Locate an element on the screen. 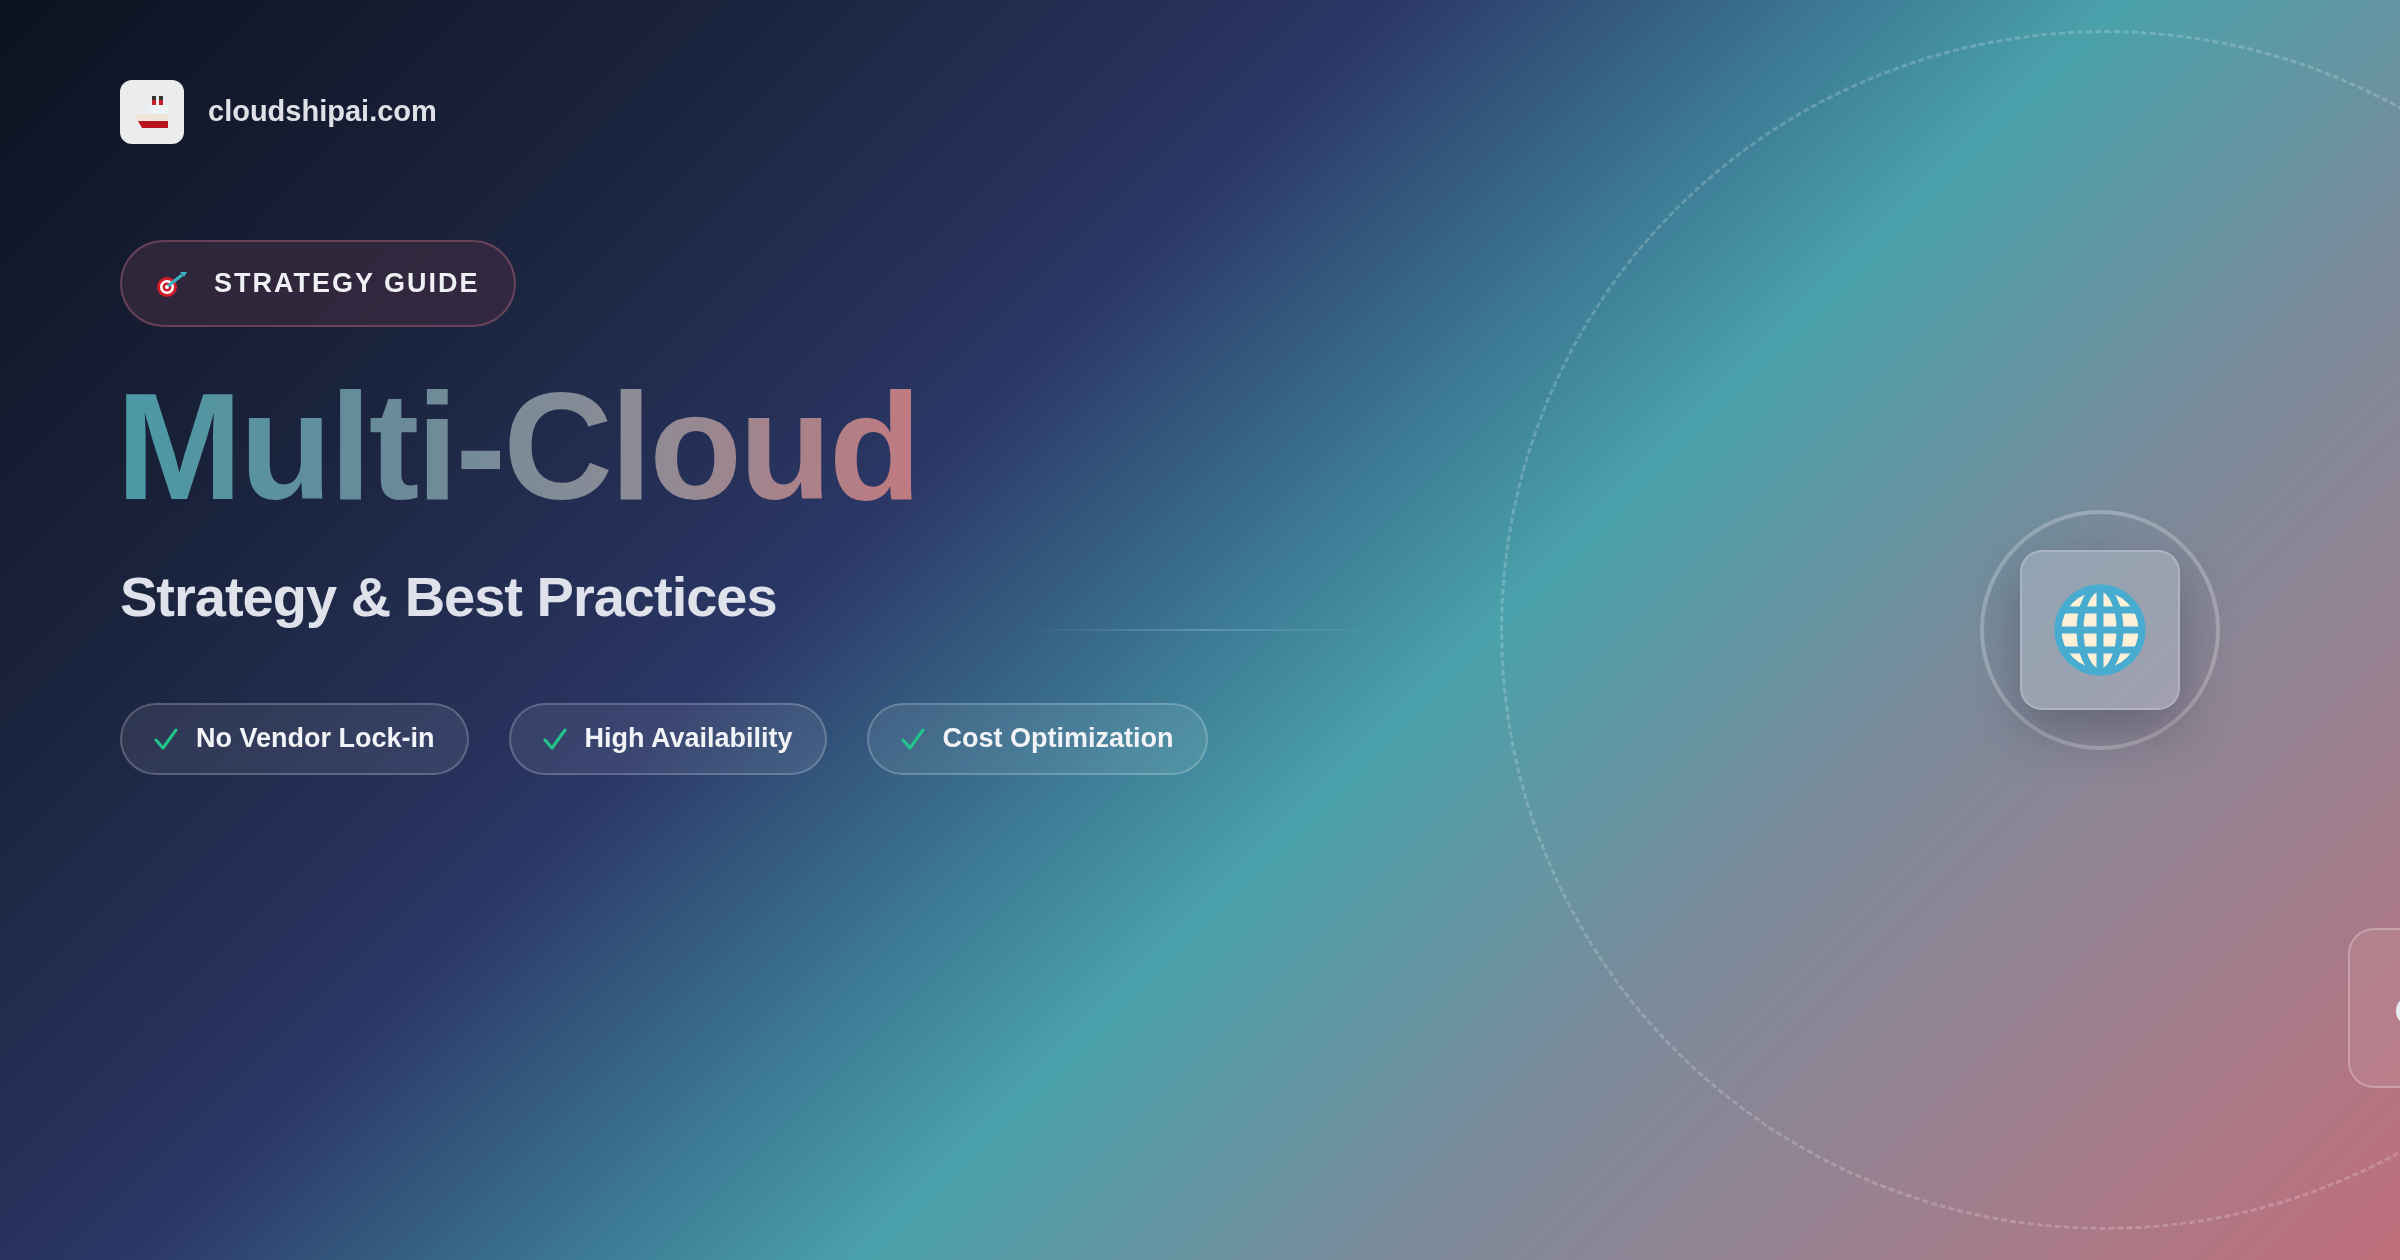 The height and width of the screenshot is (1260, 2400). feature-label: High Availability is located at coordinates (688, 739).